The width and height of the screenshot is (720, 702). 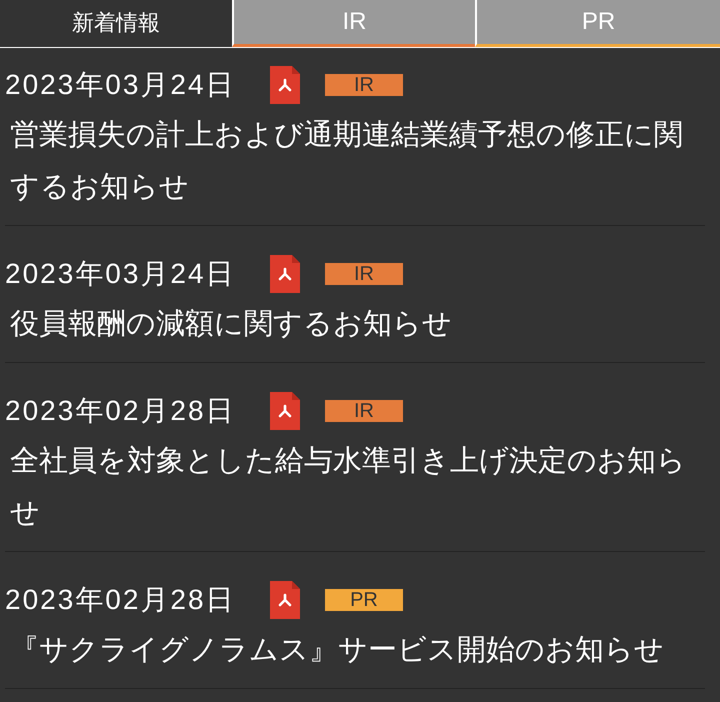 I want to click on news-title-link: 全社員を対象とした給与水準引き上げ決定のお知らせ, so click(x=350, y=487).